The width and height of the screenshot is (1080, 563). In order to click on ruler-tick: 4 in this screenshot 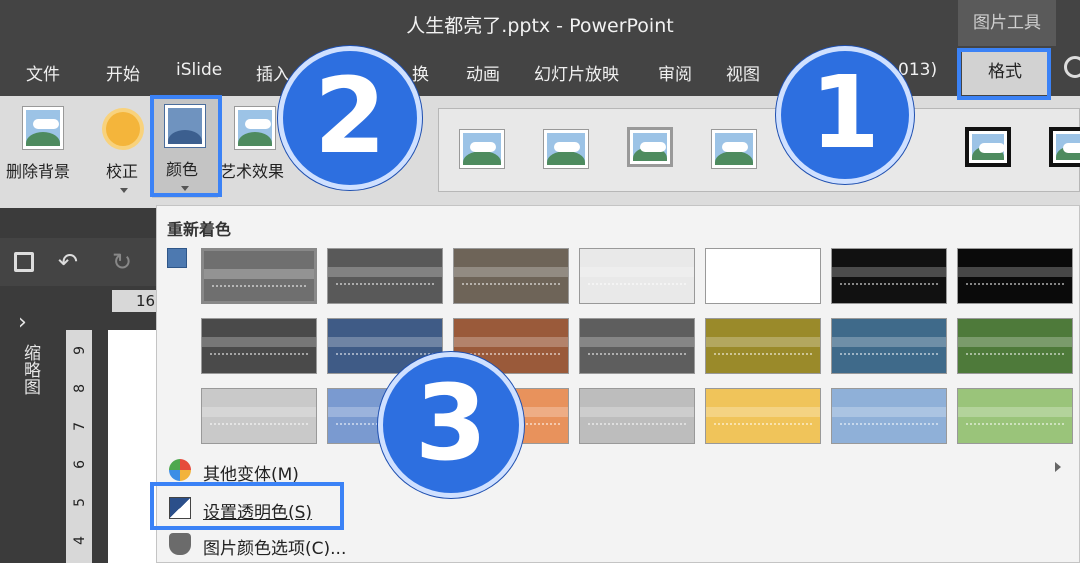, I will do `click(80, 540)`.